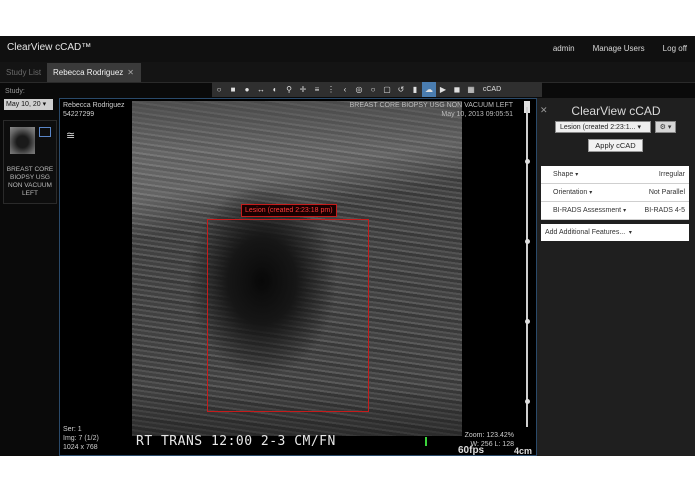 The height and width of the screenshot is (494, 695). I want to click on tab-patient-label: Rebecca Rodriguez, so click(88, 72).